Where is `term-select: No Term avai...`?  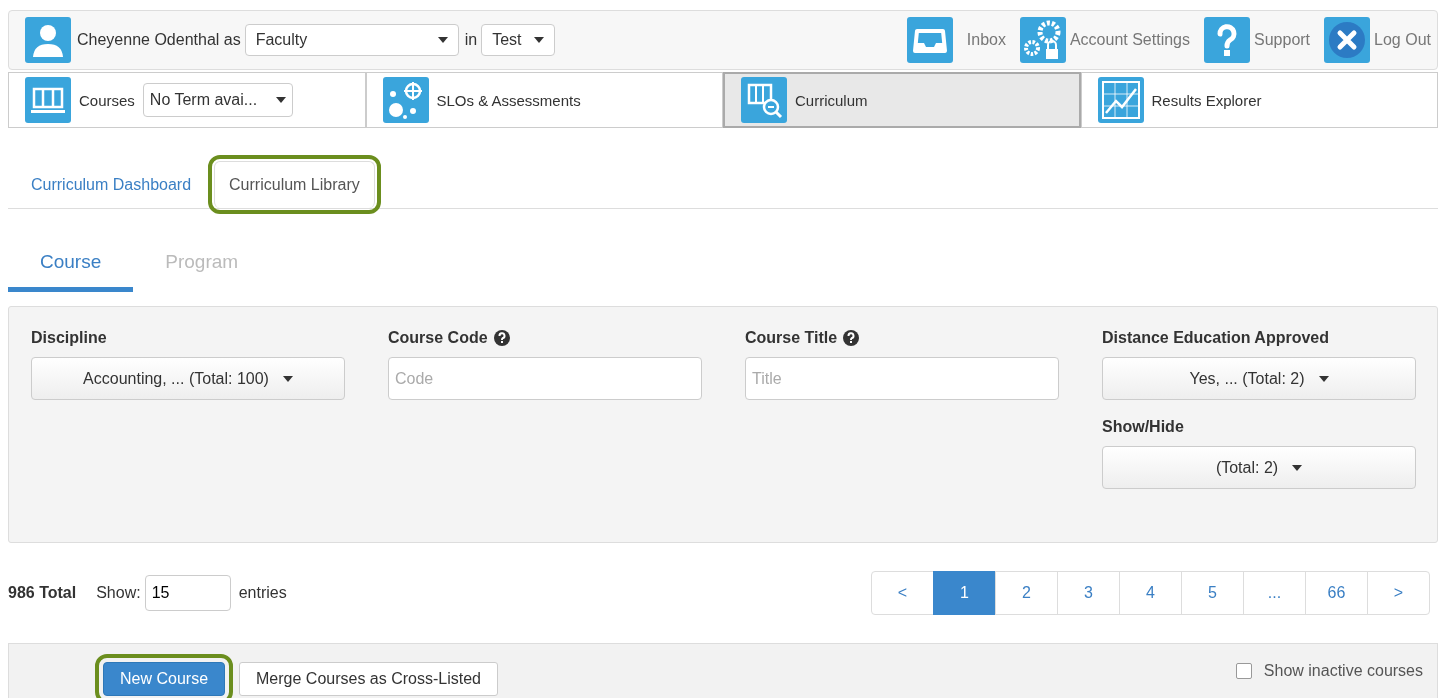 term-select: No Term avai... is located at coordinates (217, 100).